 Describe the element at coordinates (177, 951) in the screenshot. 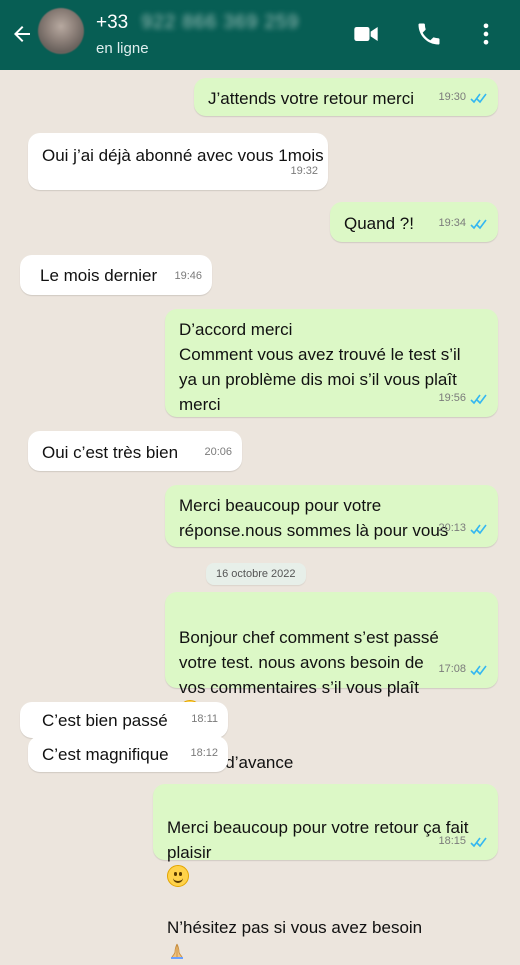

I see `praying-hands-emoji-icon` at that location.